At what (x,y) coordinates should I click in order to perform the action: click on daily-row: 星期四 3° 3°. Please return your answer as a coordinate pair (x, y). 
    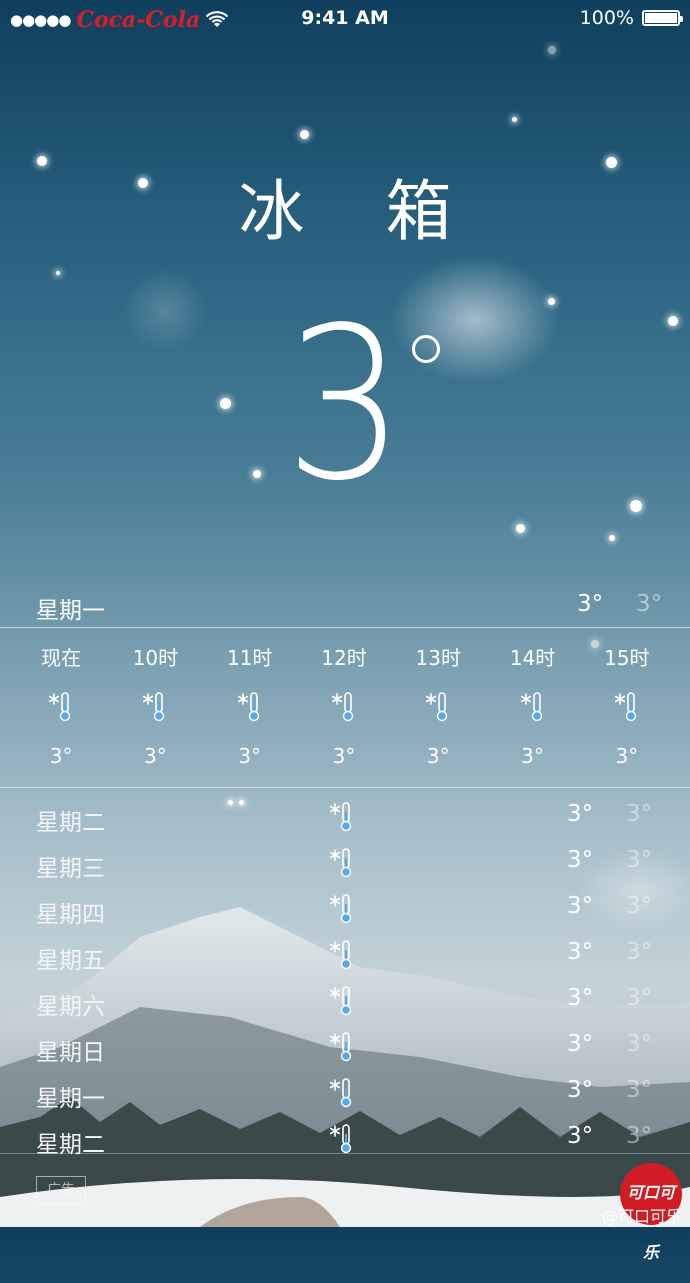
    Looking at the image, I should click on (345, 910).